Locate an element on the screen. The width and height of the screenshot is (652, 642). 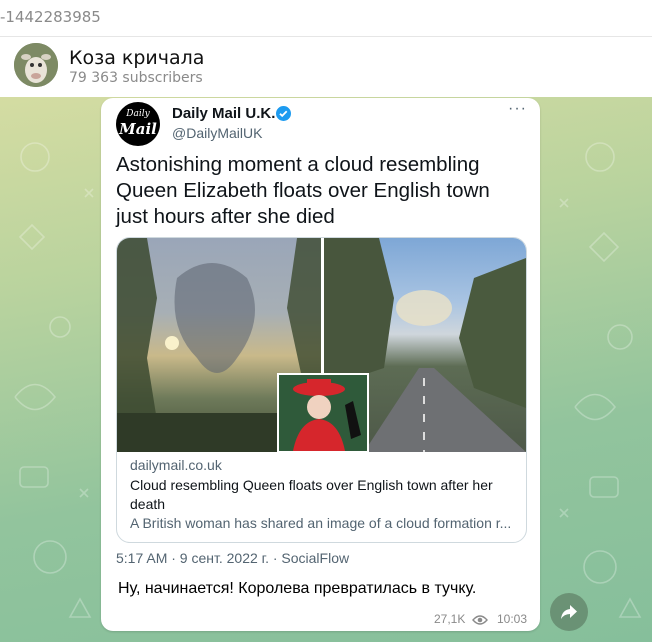
queen-inset-photo is located at coordinates (323, 413).